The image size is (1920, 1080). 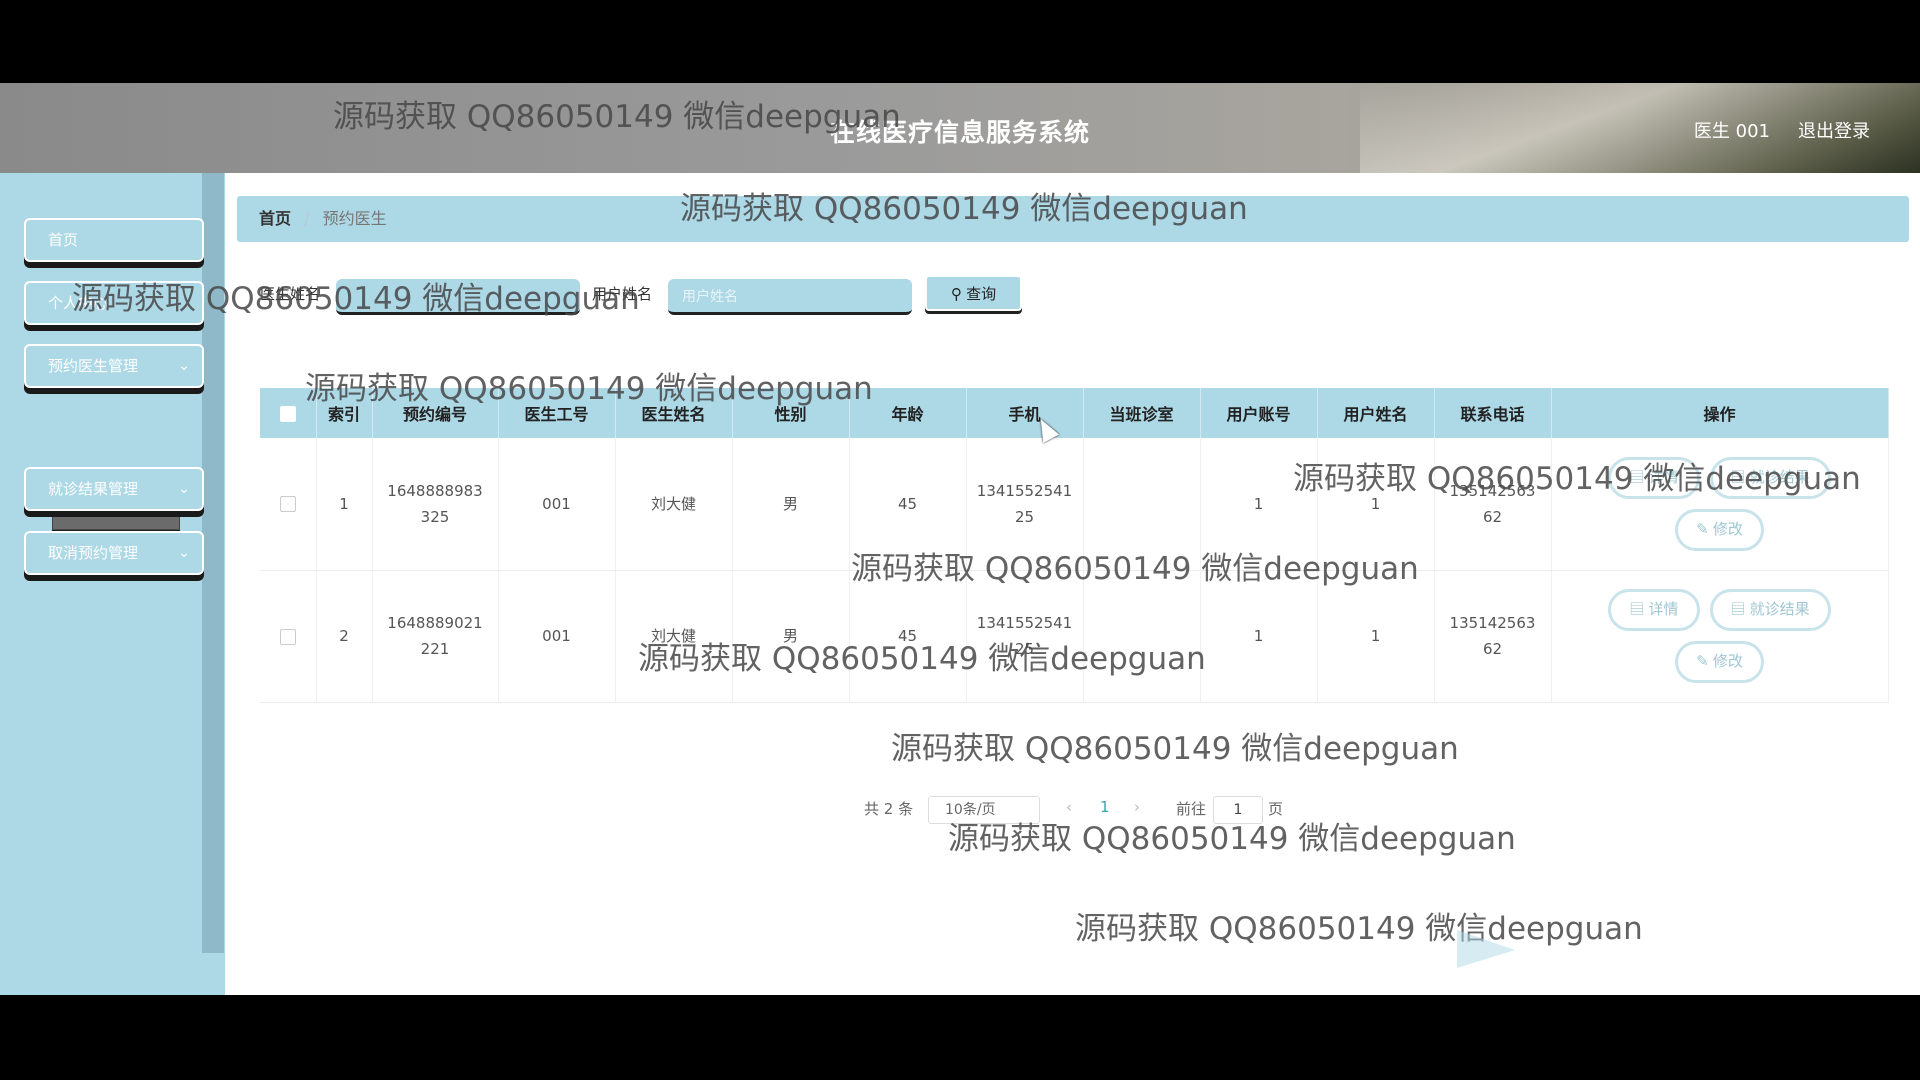 I want to click on column-header: 性别, so click(x=791, y=413).